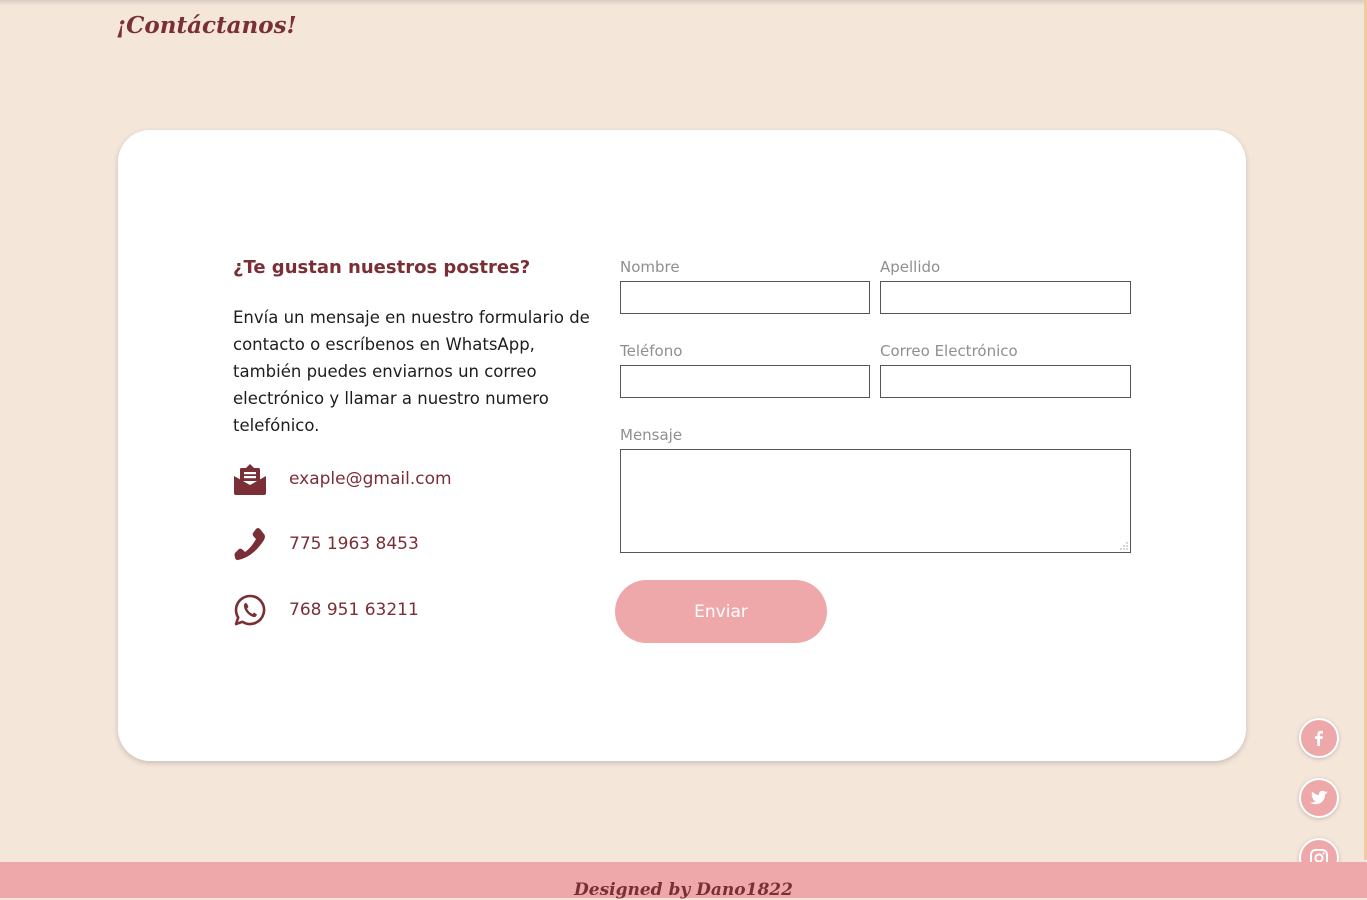 This screenshot has height=900, width=1367. Describe the element at coordinates (382, 267) in the screenshot. I see `info-heading: ¿Te gustan nuestros postres?` at that location.